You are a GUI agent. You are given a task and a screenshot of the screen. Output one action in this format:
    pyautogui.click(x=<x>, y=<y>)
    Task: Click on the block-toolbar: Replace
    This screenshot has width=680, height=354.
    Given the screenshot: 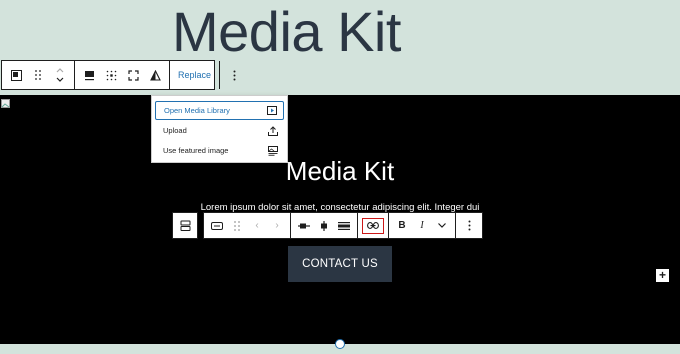 What is the action you would take?
    pyautogui.click(x=118, y=75)
    